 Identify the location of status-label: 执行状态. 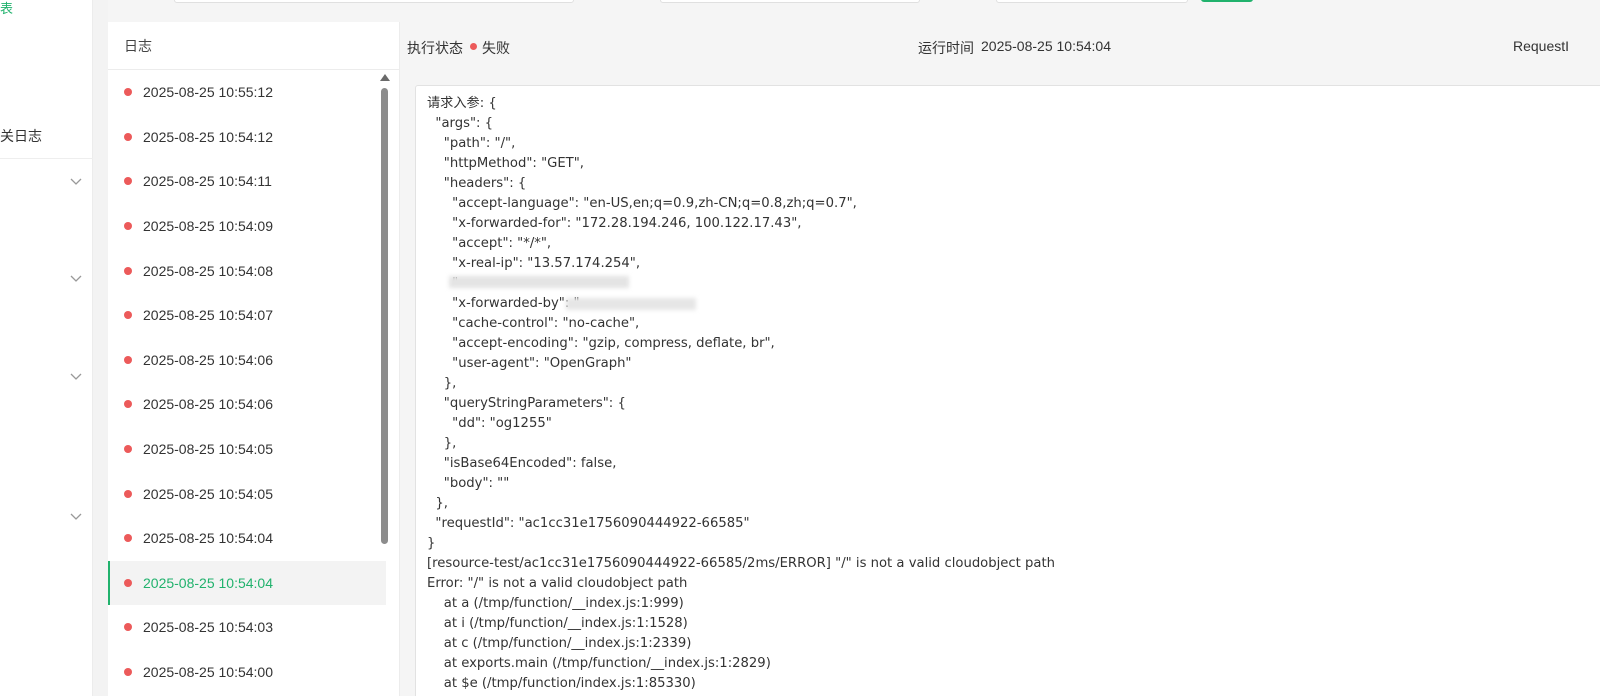
(435, 48).